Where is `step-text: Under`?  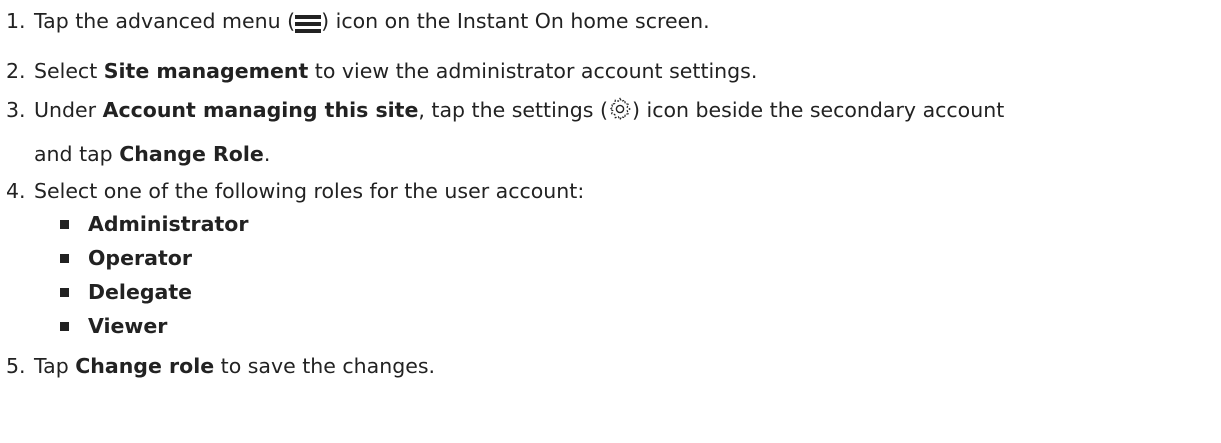 step-text: Under is located at coordinates (68, 110).